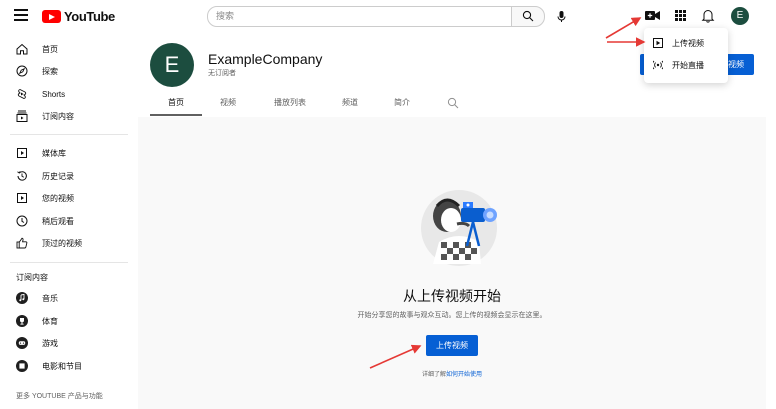  Describe the element at coordinates (50, 298) in the screenshot. I see `sidebar-item-label: 音乐` at that location.